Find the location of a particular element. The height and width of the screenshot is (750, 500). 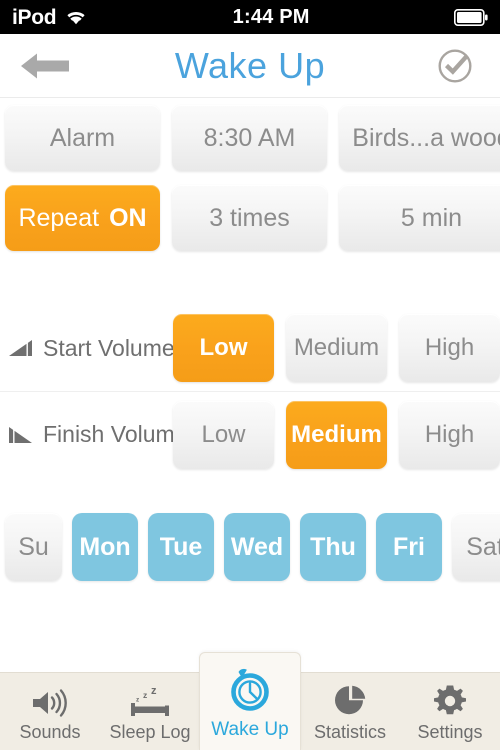

bed-sleep-icon: z z z is located at coordinates (150, 700).